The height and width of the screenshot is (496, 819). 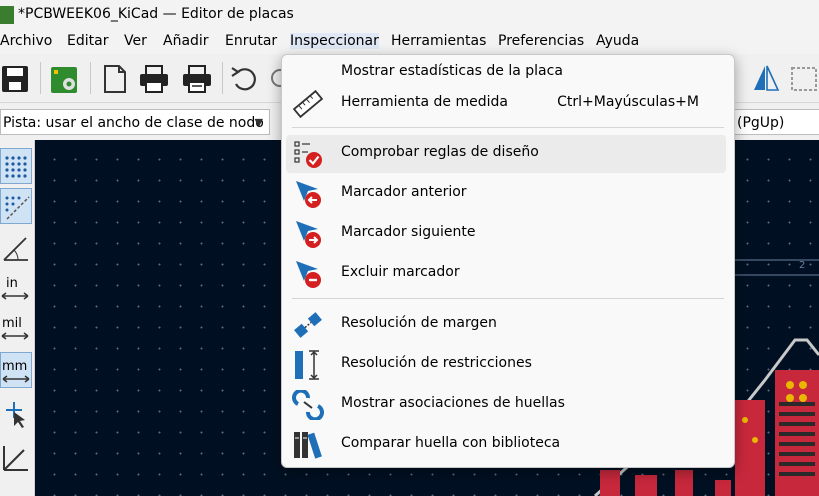 I want to click on undo-icon, so click(x=245, y=78).